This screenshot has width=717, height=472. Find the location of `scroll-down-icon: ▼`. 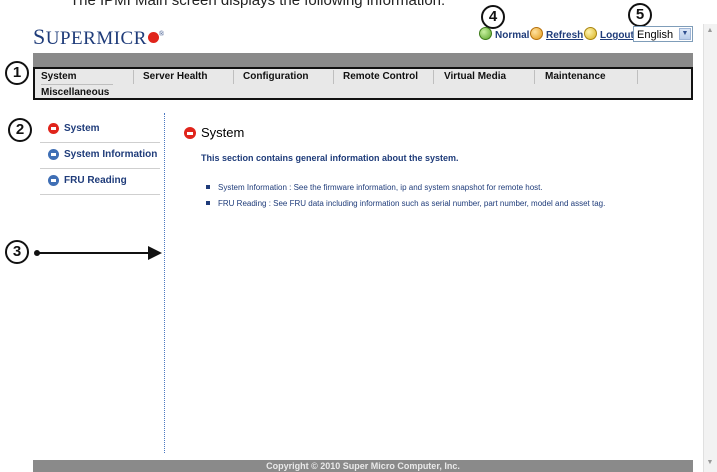

scroll-down-icon: ▼ is located at coordinates (710, 463).